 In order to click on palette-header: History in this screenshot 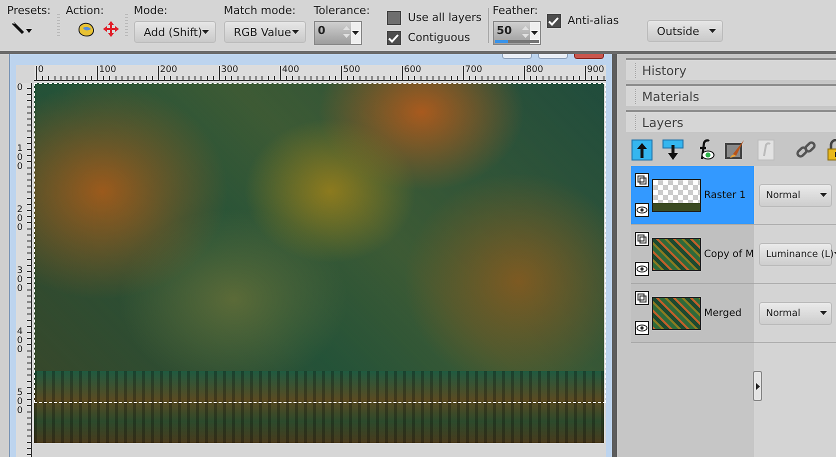, I will do `click(731, 69)`.